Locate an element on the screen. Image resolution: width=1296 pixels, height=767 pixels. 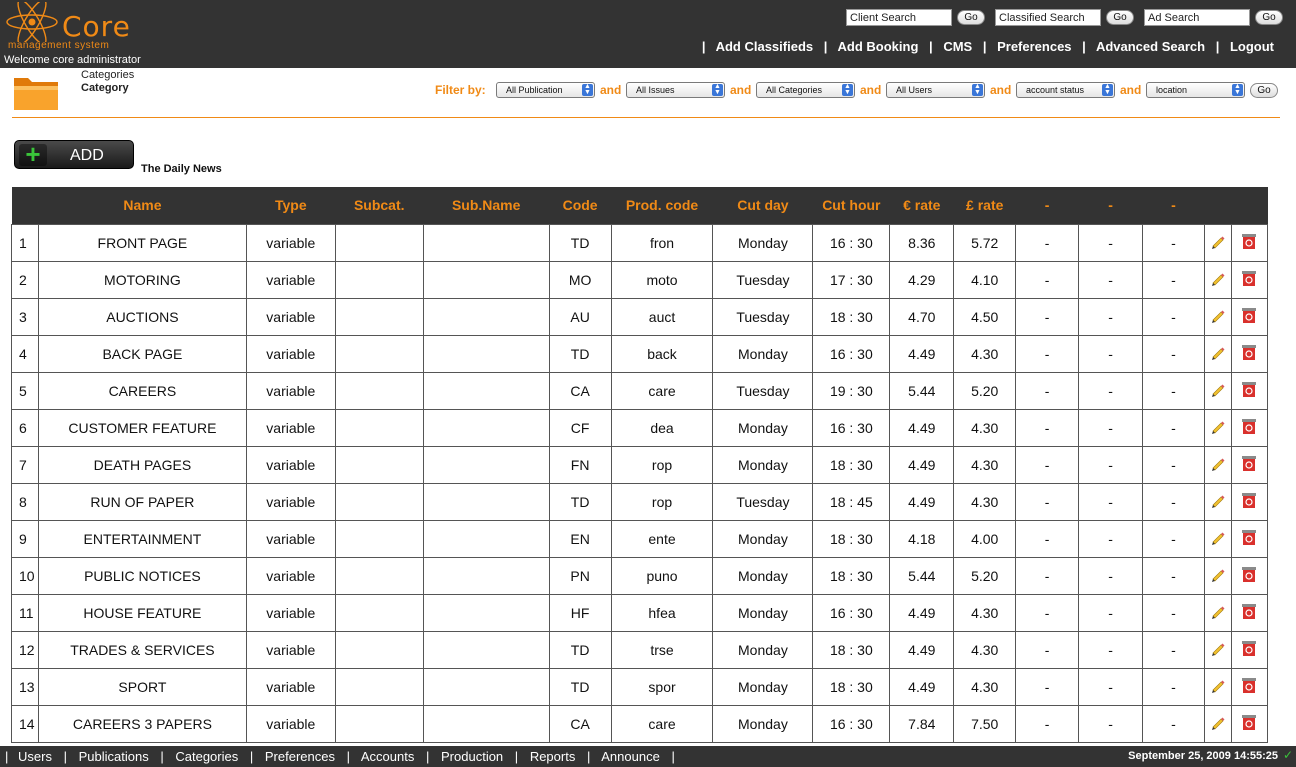
publication-select: All Publication ▲ ▼ is located at coordinates (545, 90).